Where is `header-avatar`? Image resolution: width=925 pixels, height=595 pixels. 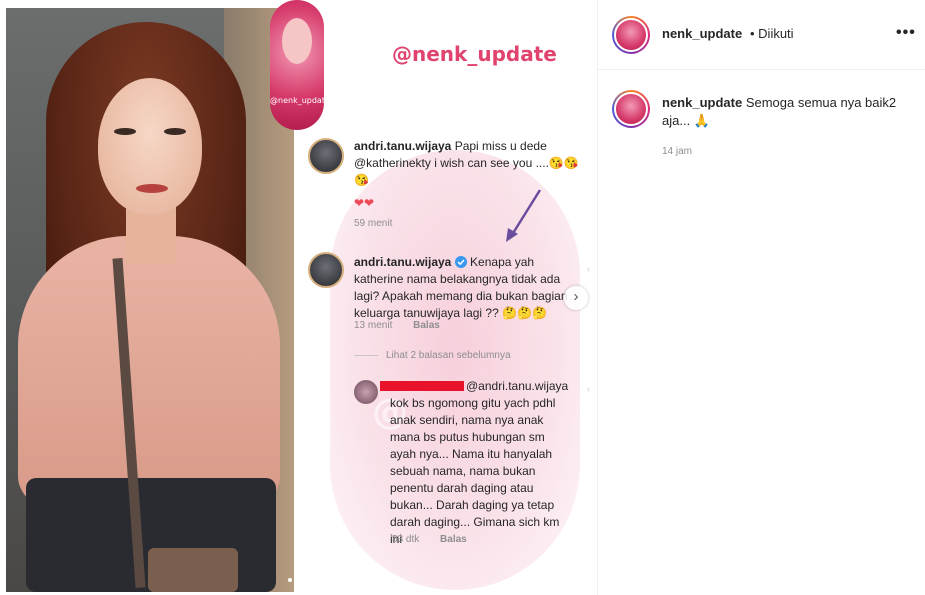
header-avatar is located at coordinates (631, 35).